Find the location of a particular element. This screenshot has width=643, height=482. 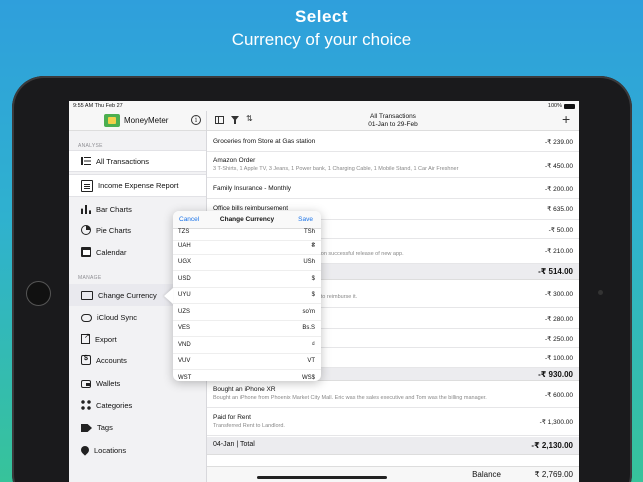

currency-option: WST WS$ is located at coordinates (247, 376).